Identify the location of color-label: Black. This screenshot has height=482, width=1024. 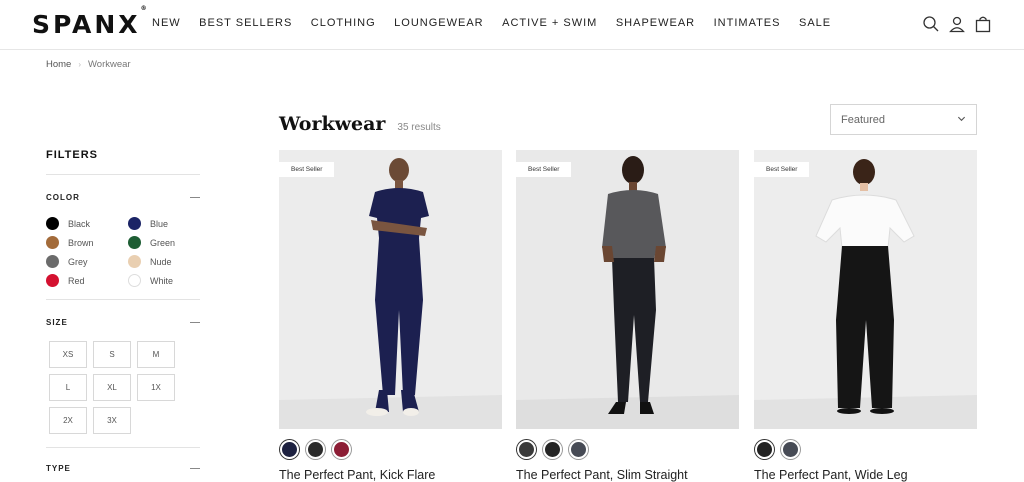
(79, 223).